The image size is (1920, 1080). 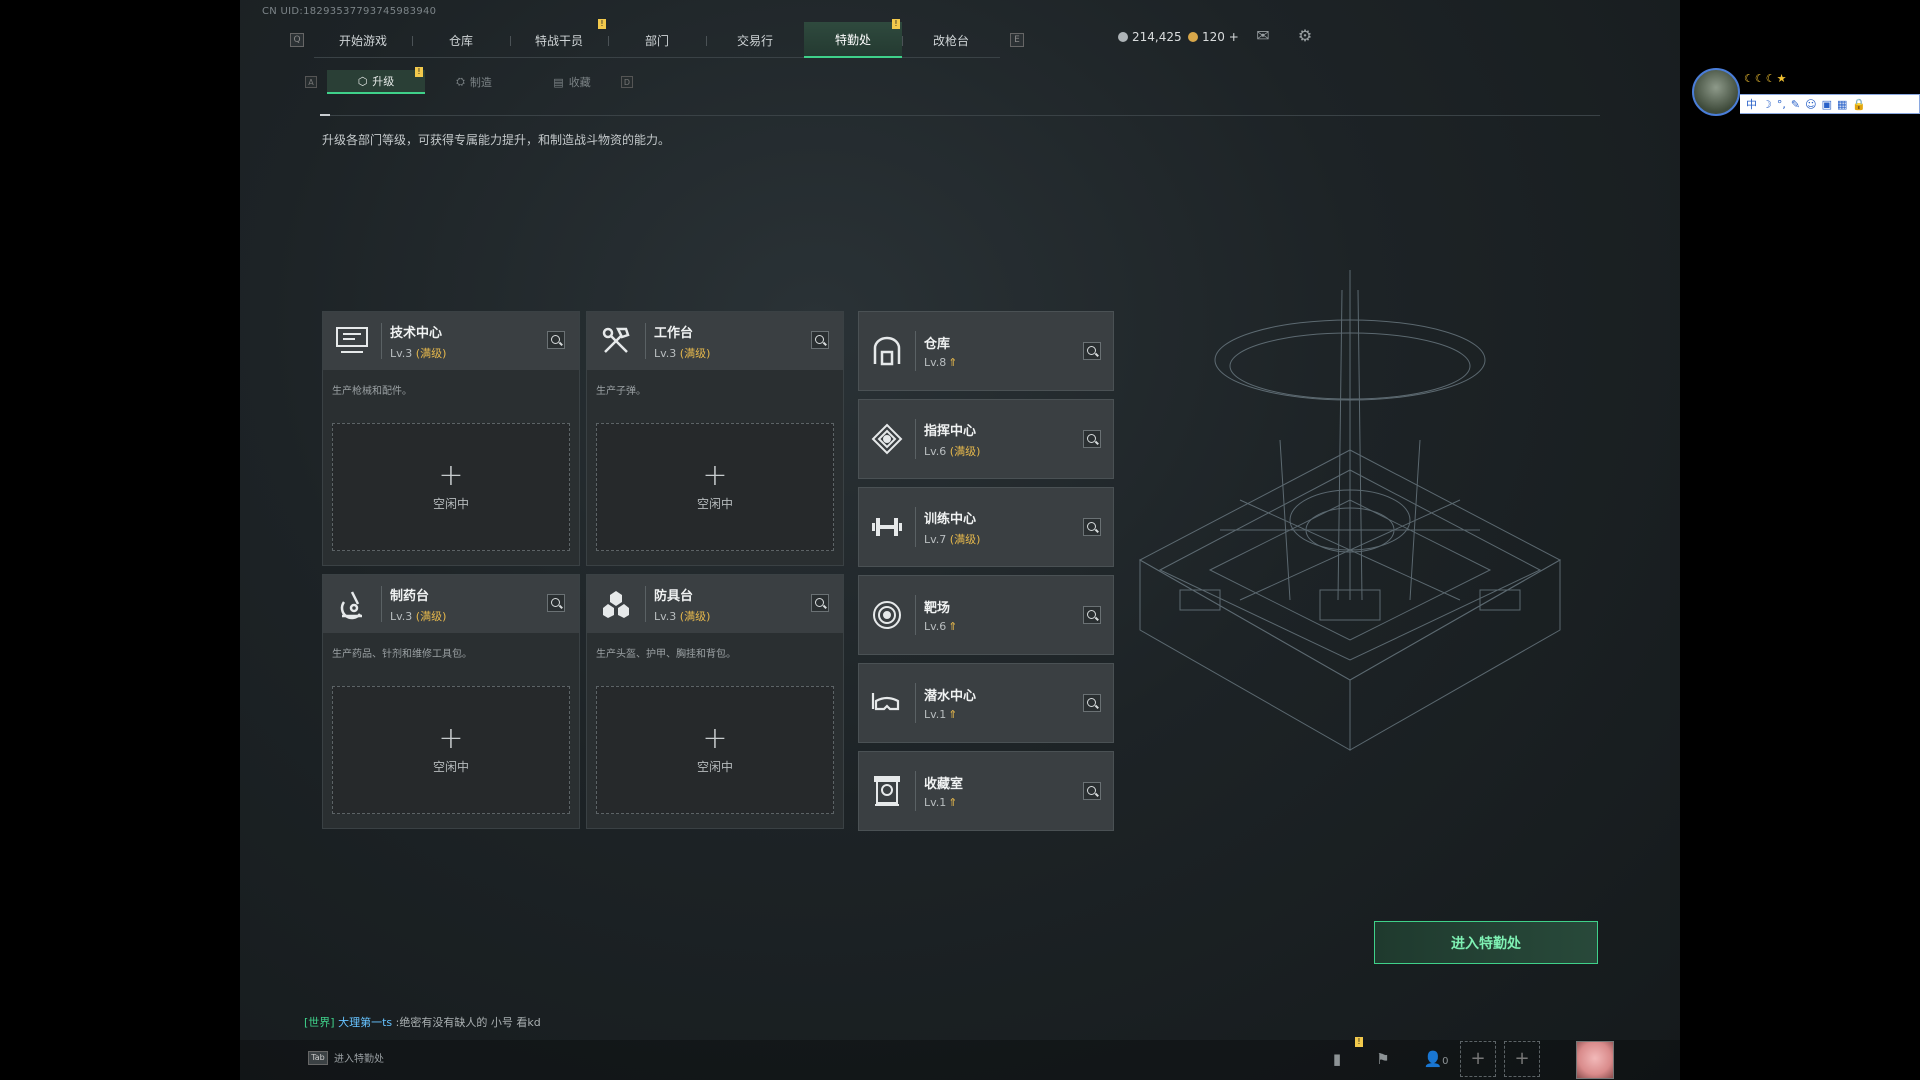 I want to click on department-title: 仓库, so click(x=937, y=344).